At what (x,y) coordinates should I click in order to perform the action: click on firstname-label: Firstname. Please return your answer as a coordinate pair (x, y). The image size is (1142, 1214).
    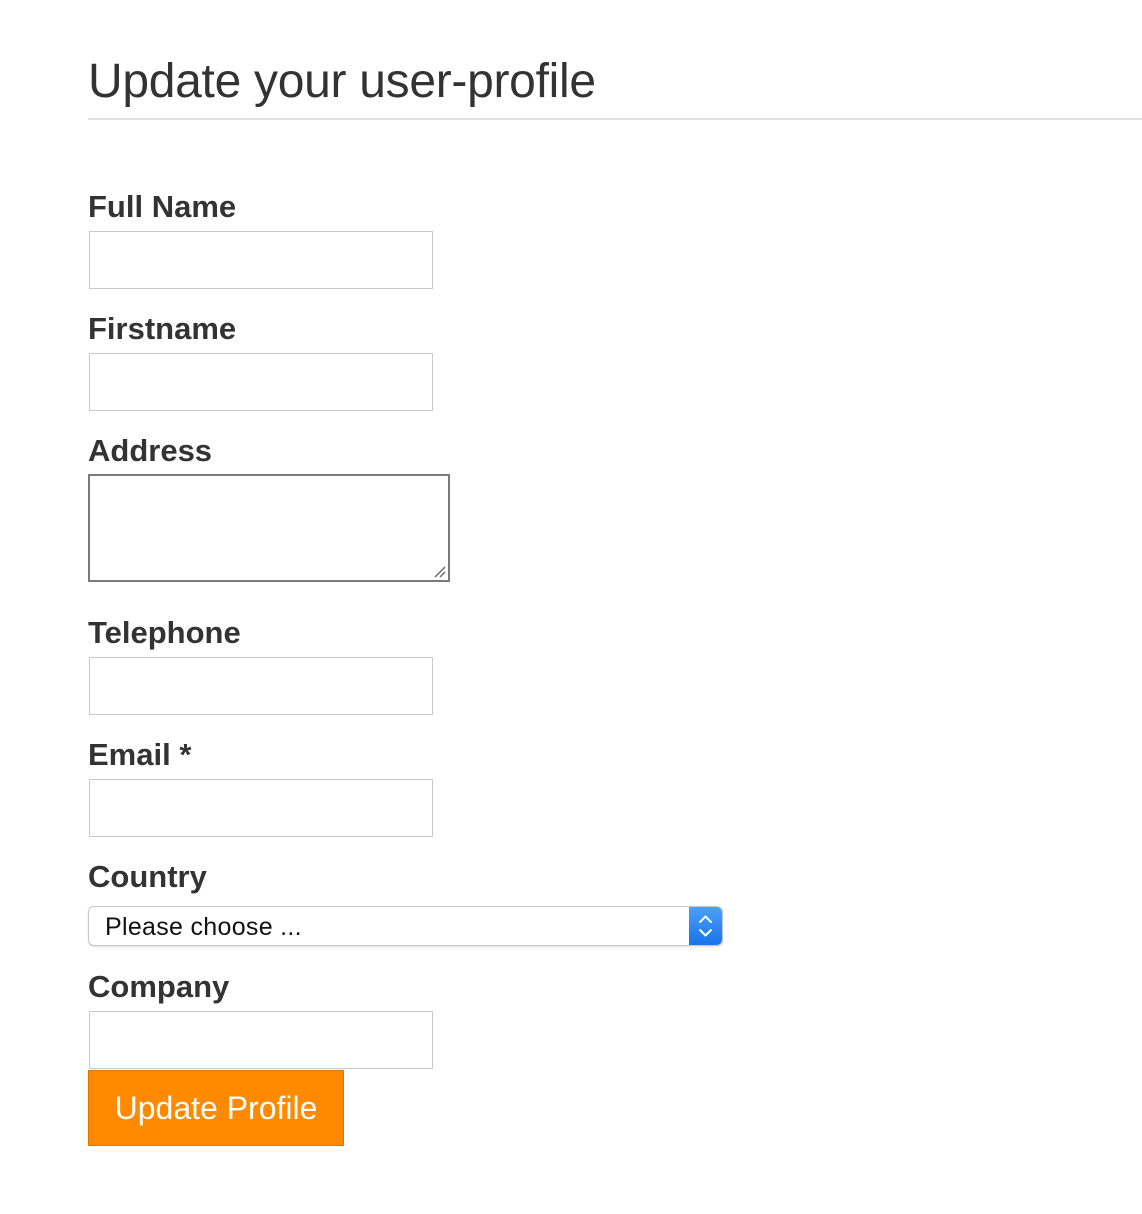
    Looking at the image, I should click on (162, 328).